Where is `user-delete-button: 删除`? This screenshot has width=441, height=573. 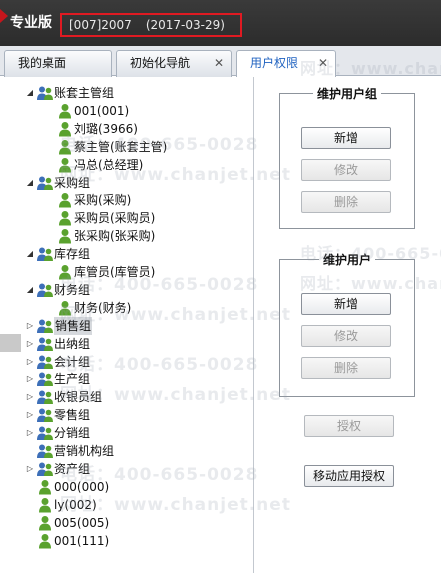
user-delete-button: 删除 is located at coordinates (346, 368).